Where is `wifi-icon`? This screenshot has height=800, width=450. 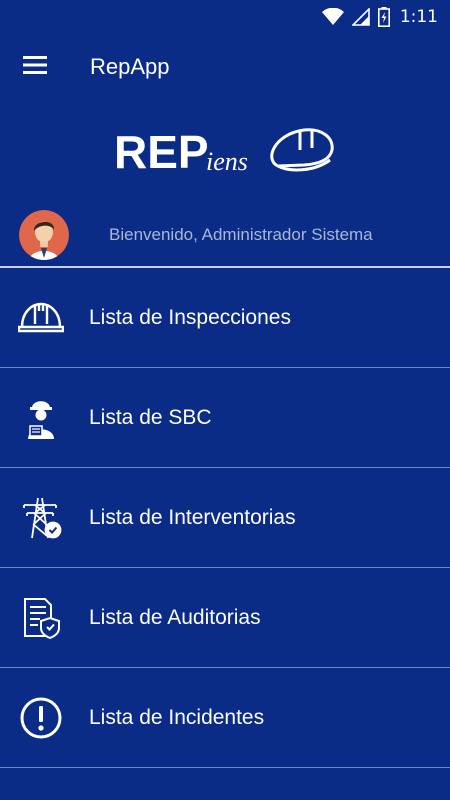 wifi-icon is located at coordinates (332, 16).